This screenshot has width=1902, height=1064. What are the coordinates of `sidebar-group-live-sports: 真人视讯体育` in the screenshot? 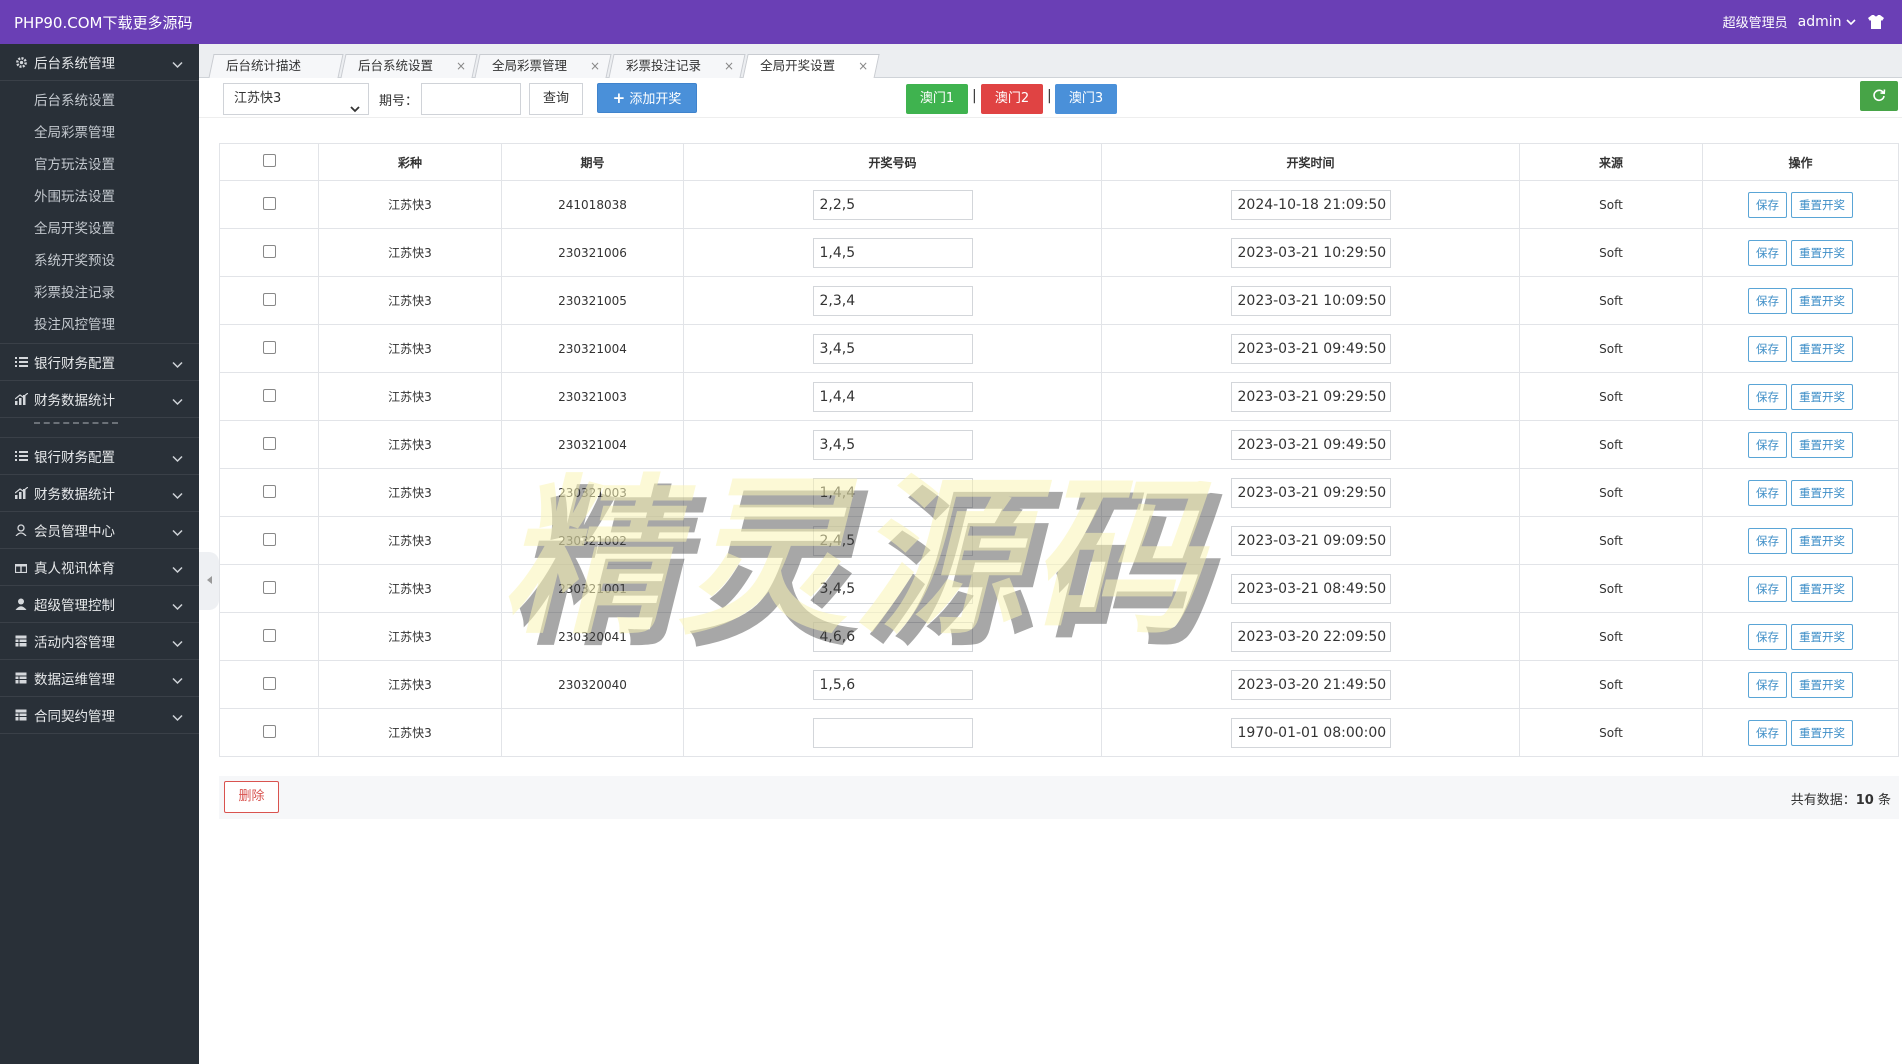 It's located at (99, 567).